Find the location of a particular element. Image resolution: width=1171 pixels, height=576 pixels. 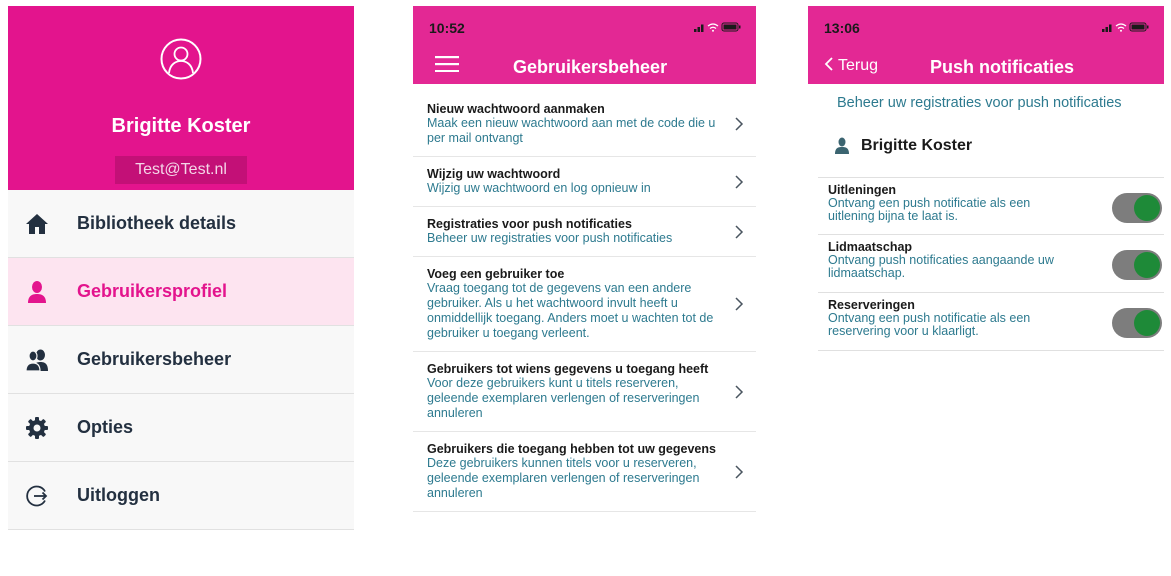

menu-item-label: Gebruikersprofiel is located at coordinates (152, 291).